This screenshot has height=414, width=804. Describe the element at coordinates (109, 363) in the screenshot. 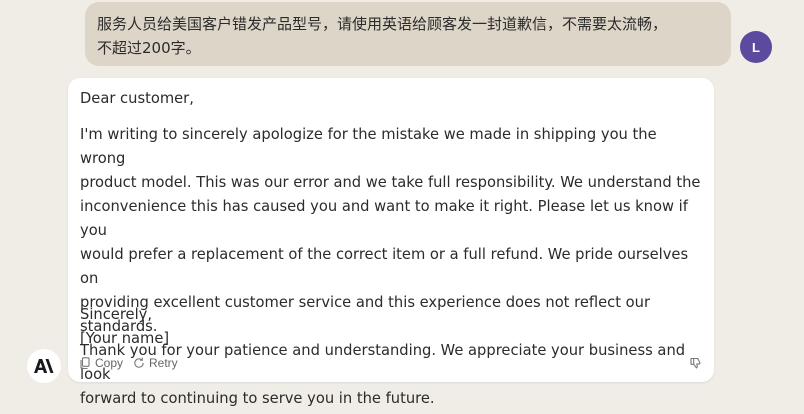

I see `copy-label: Copy` at that location.